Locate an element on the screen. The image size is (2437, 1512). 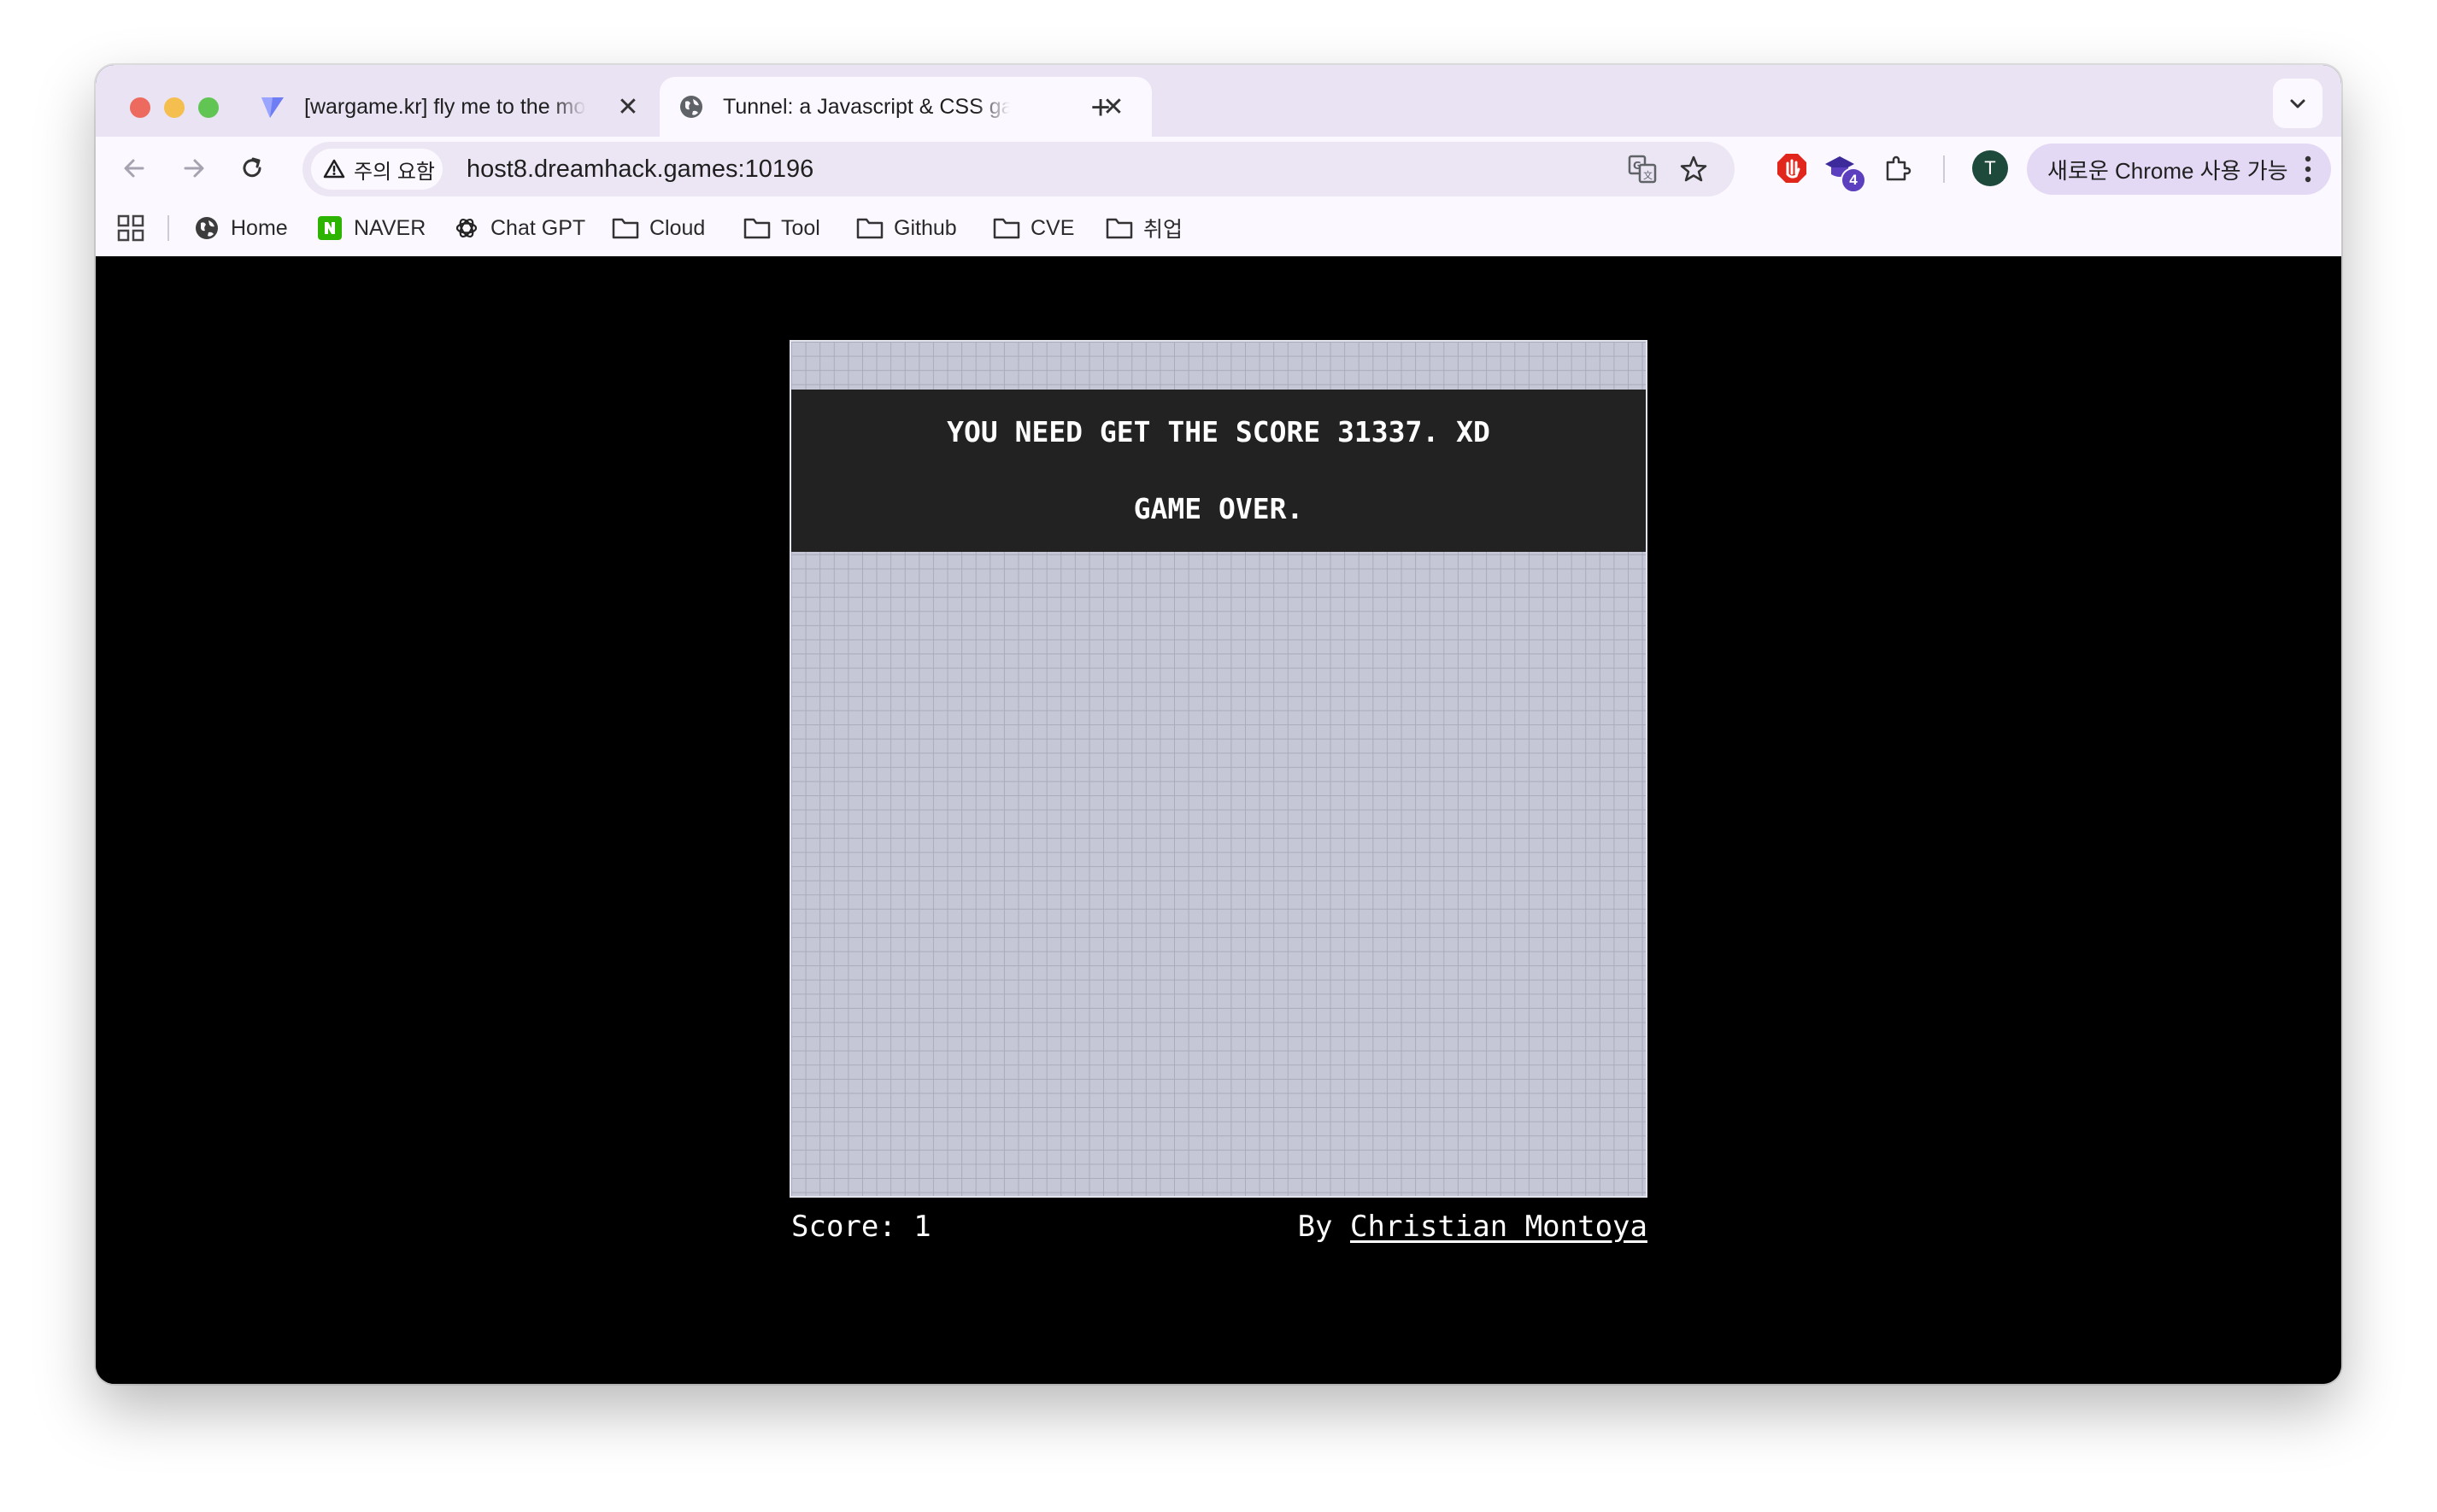
chevron-down-icon is located at coordinates (2297, 103).